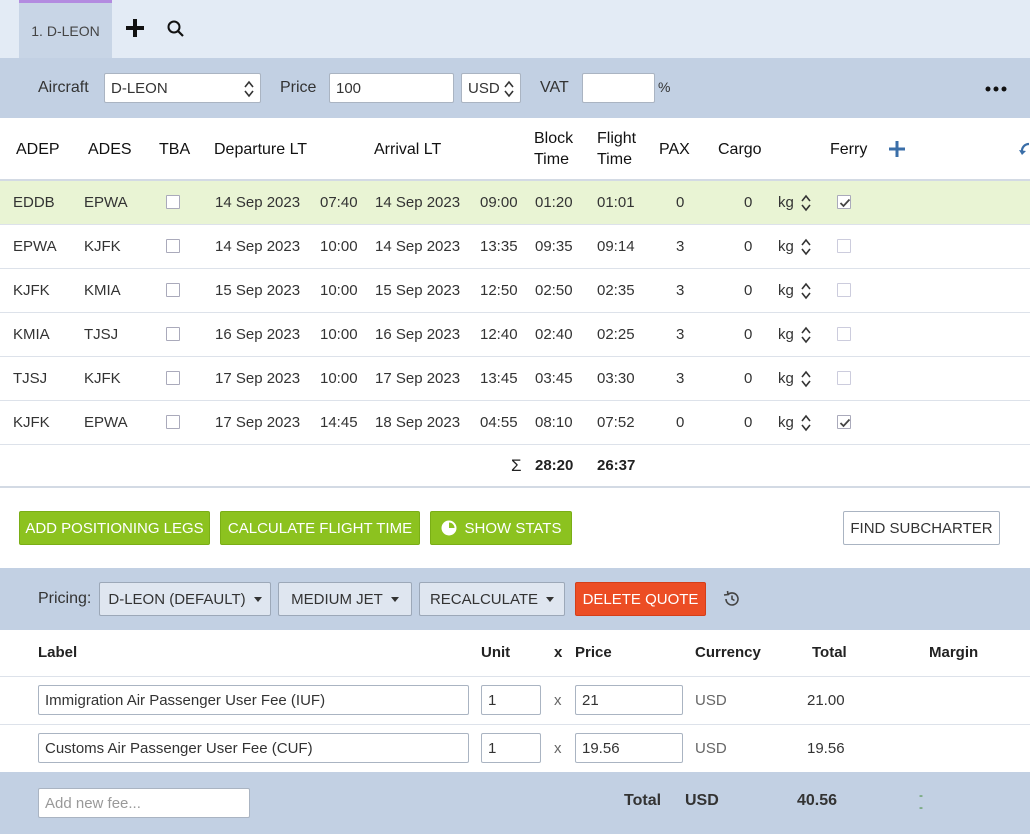 Image resolution: width=1030 pixels, height=834 pixels. Describe the element at coordinates (253, 700) in the screenshot. I see `fee-label-input: Immigration Air Passenger User Fee (IUF)` at that location.